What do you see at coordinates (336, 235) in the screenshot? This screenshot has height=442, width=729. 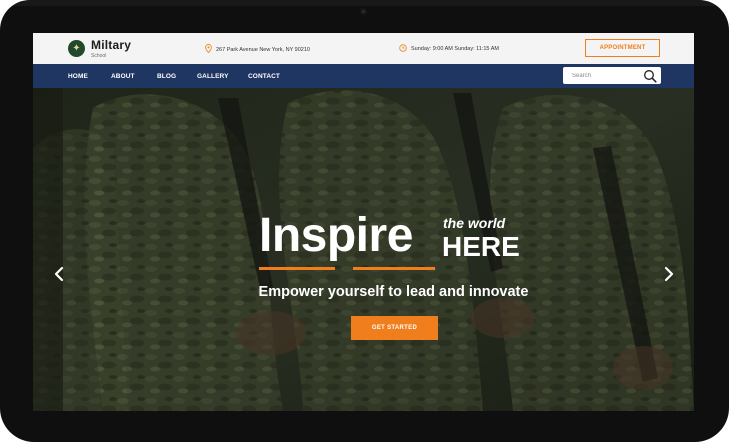 I see `hero-headline-inspire: Inspire` at bounding box center [336, 235].